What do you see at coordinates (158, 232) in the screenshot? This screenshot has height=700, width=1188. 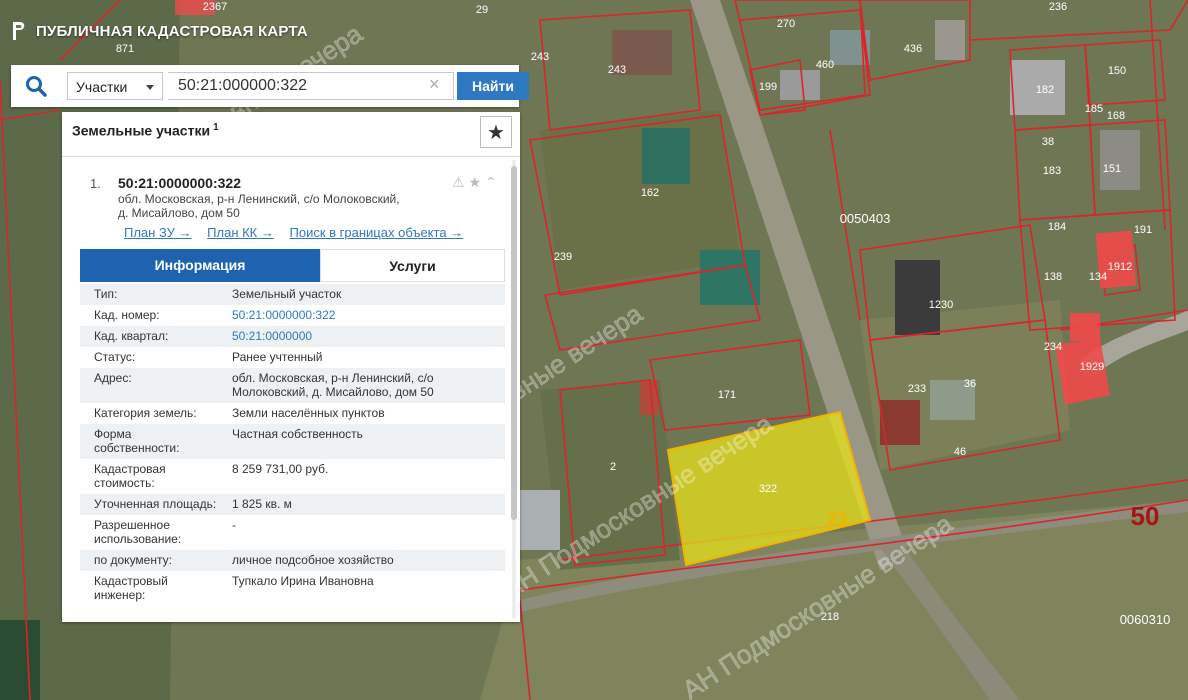 I see `plan-zu-link: План ЗУ →` at bounding box center [158, 232].